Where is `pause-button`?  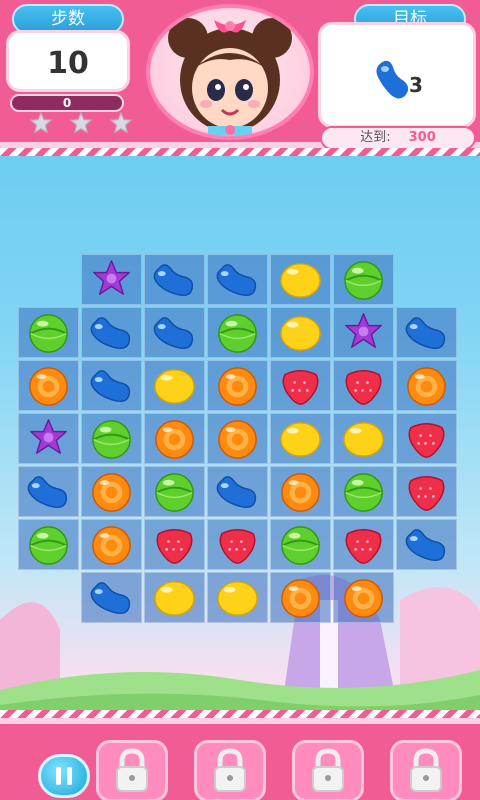
pause-button is located at coordinates (64, 776).